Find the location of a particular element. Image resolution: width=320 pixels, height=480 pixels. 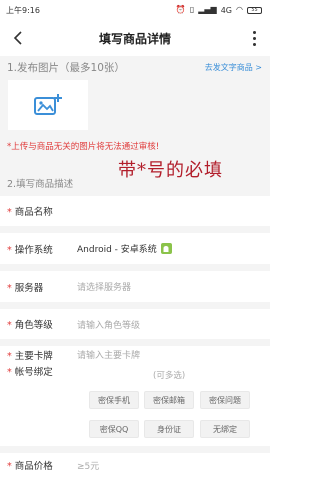

option-none: 无绑定 is located at coordinates (225, 429).